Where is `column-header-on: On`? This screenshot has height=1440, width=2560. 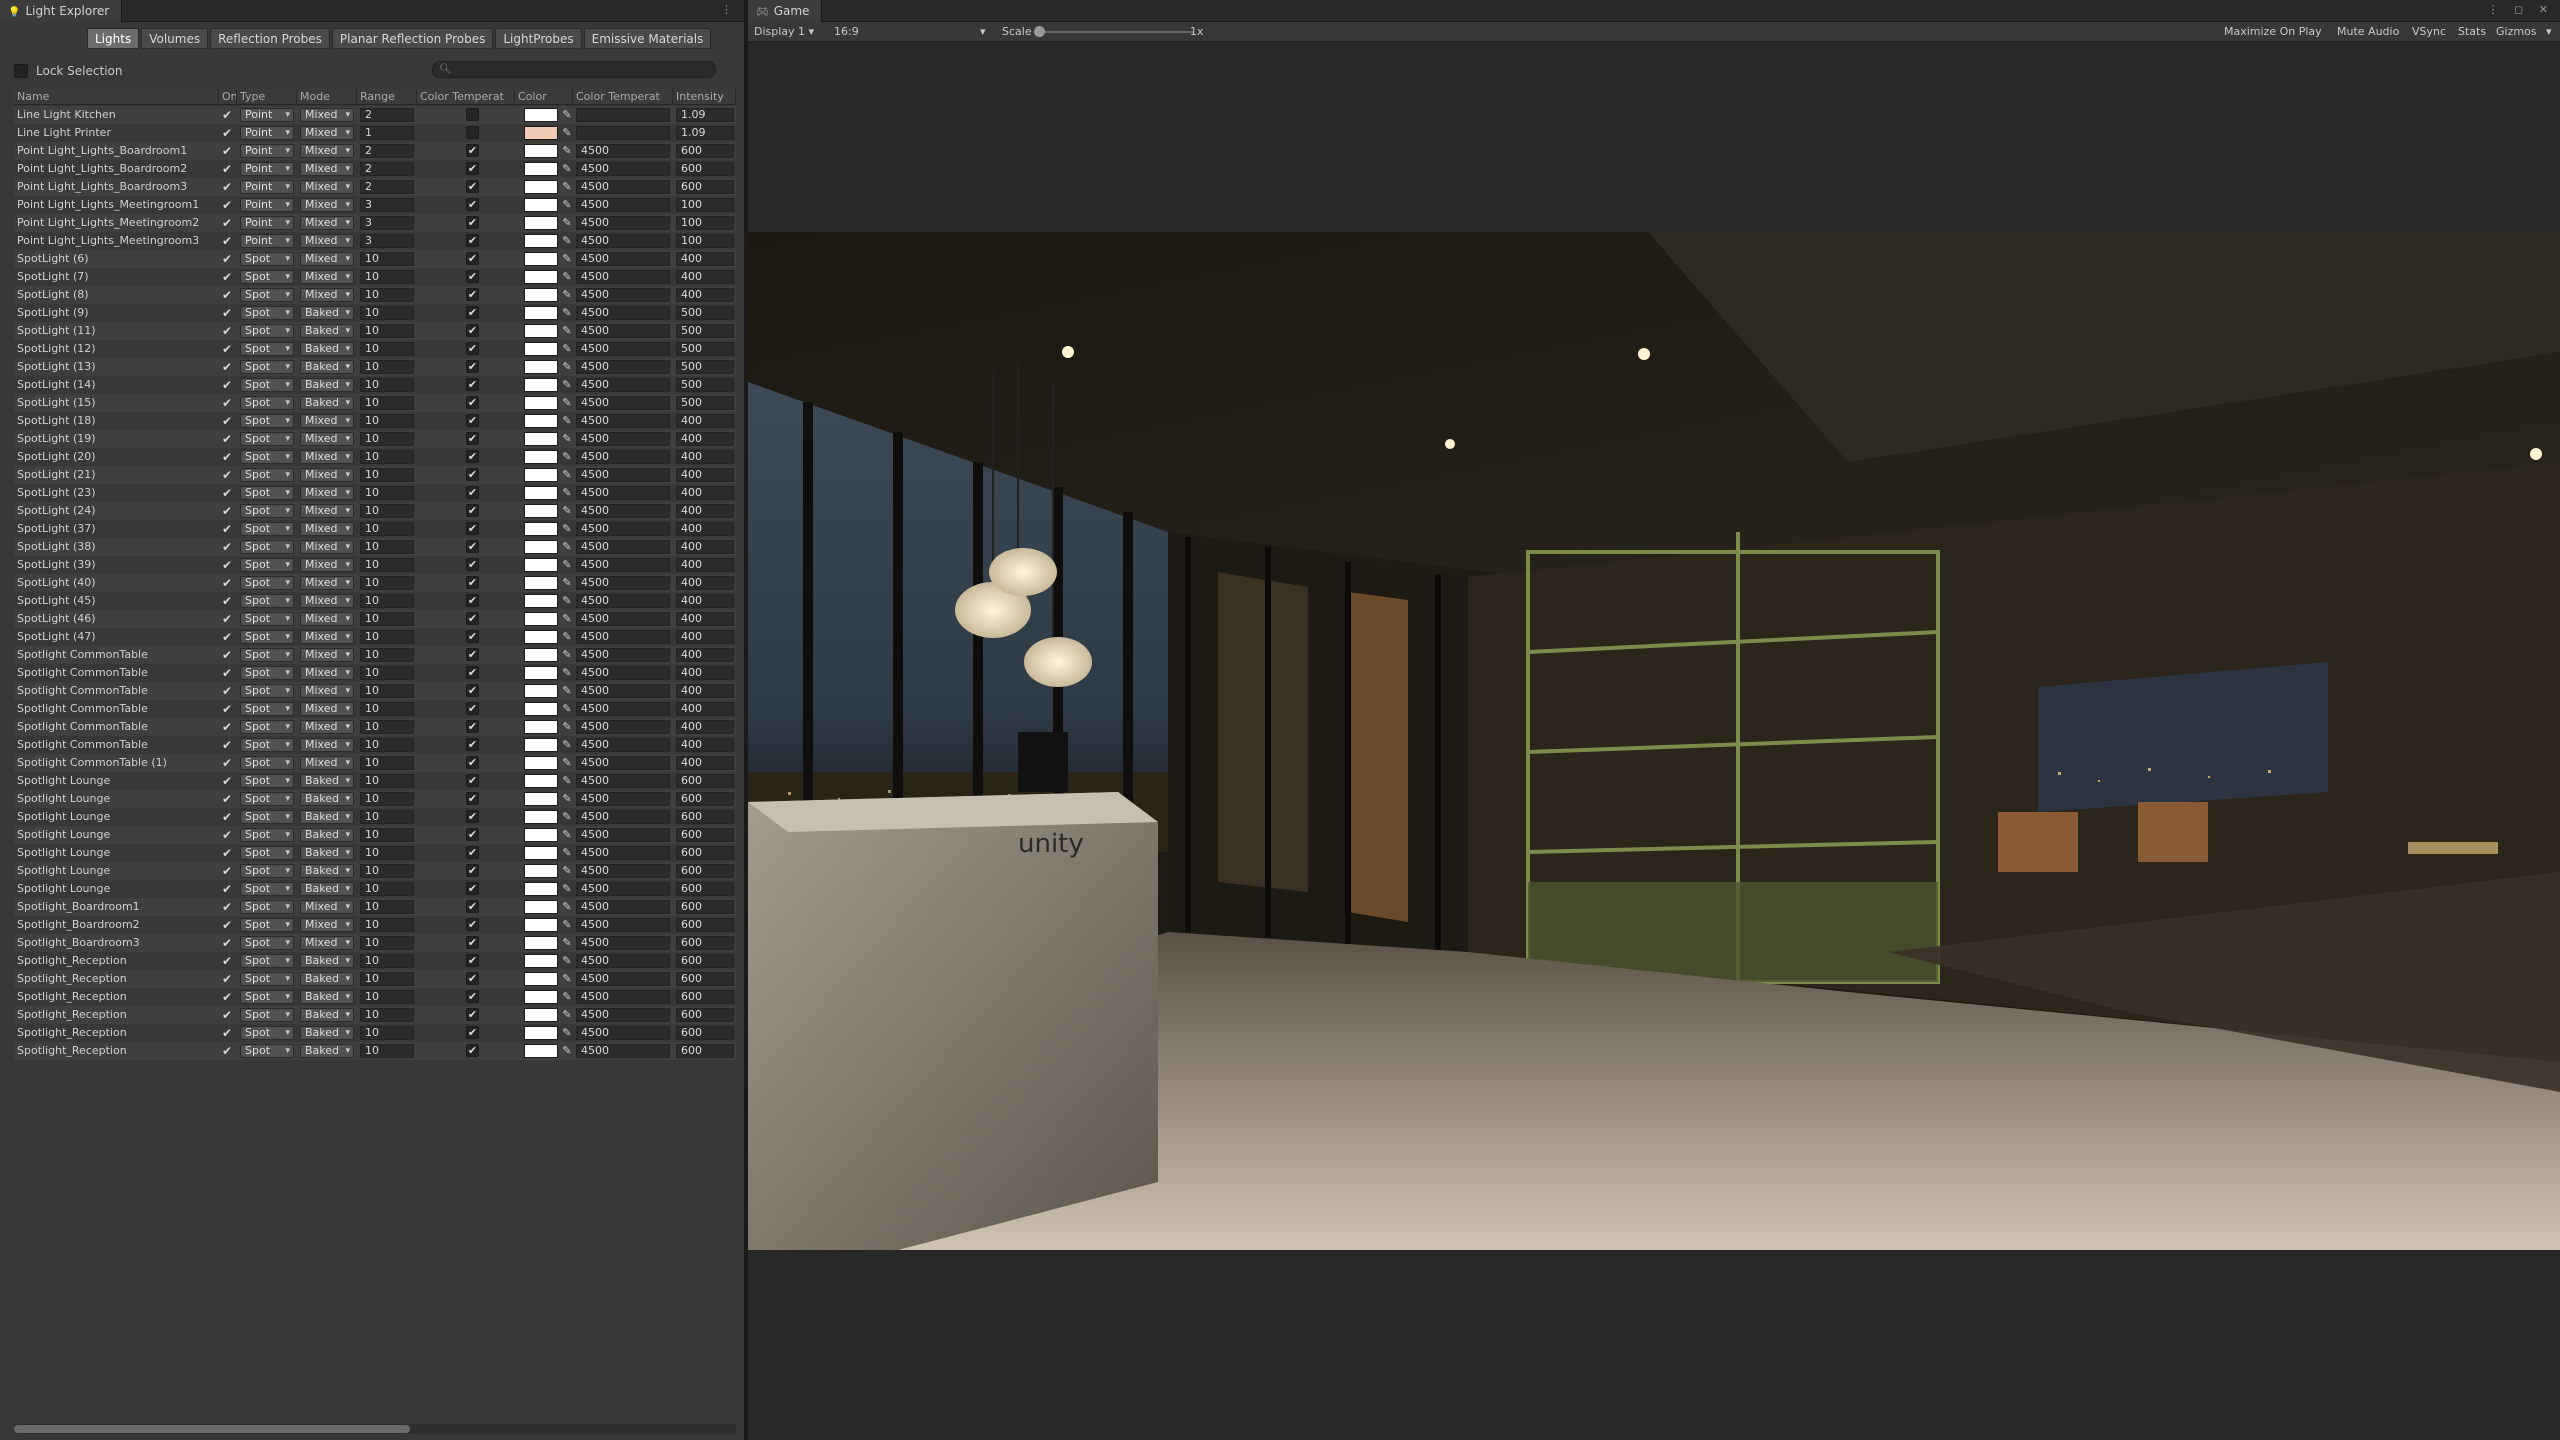 column-header-on: On is located at coordinates (228, 97).